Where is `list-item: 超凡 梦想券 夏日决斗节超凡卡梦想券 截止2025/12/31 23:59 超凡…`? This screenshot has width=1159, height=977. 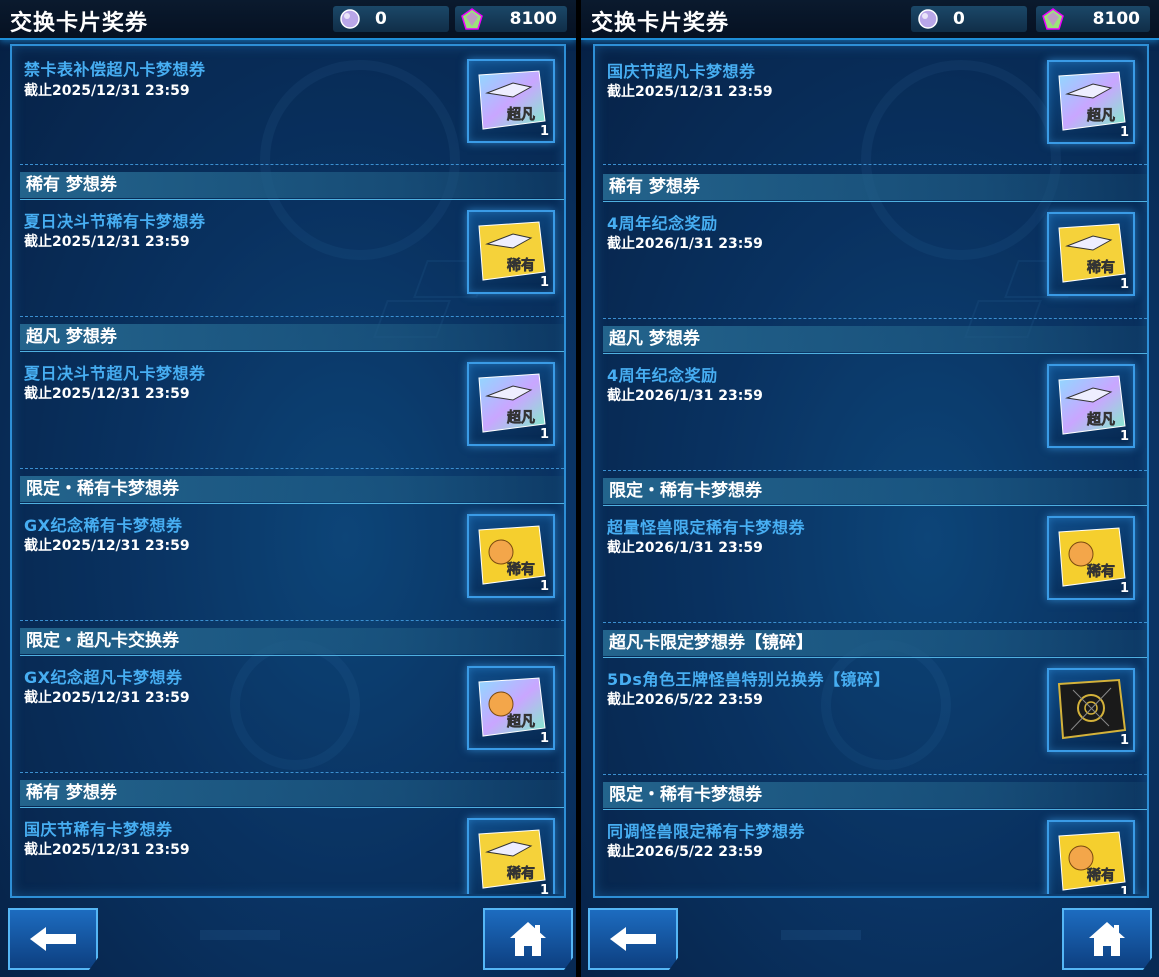 list-item: 超凡 梦想券 夏日决斗节超凡卡梦想券 截止2025/12/31 23:59 超凡… is located at coordinates (288, 400).